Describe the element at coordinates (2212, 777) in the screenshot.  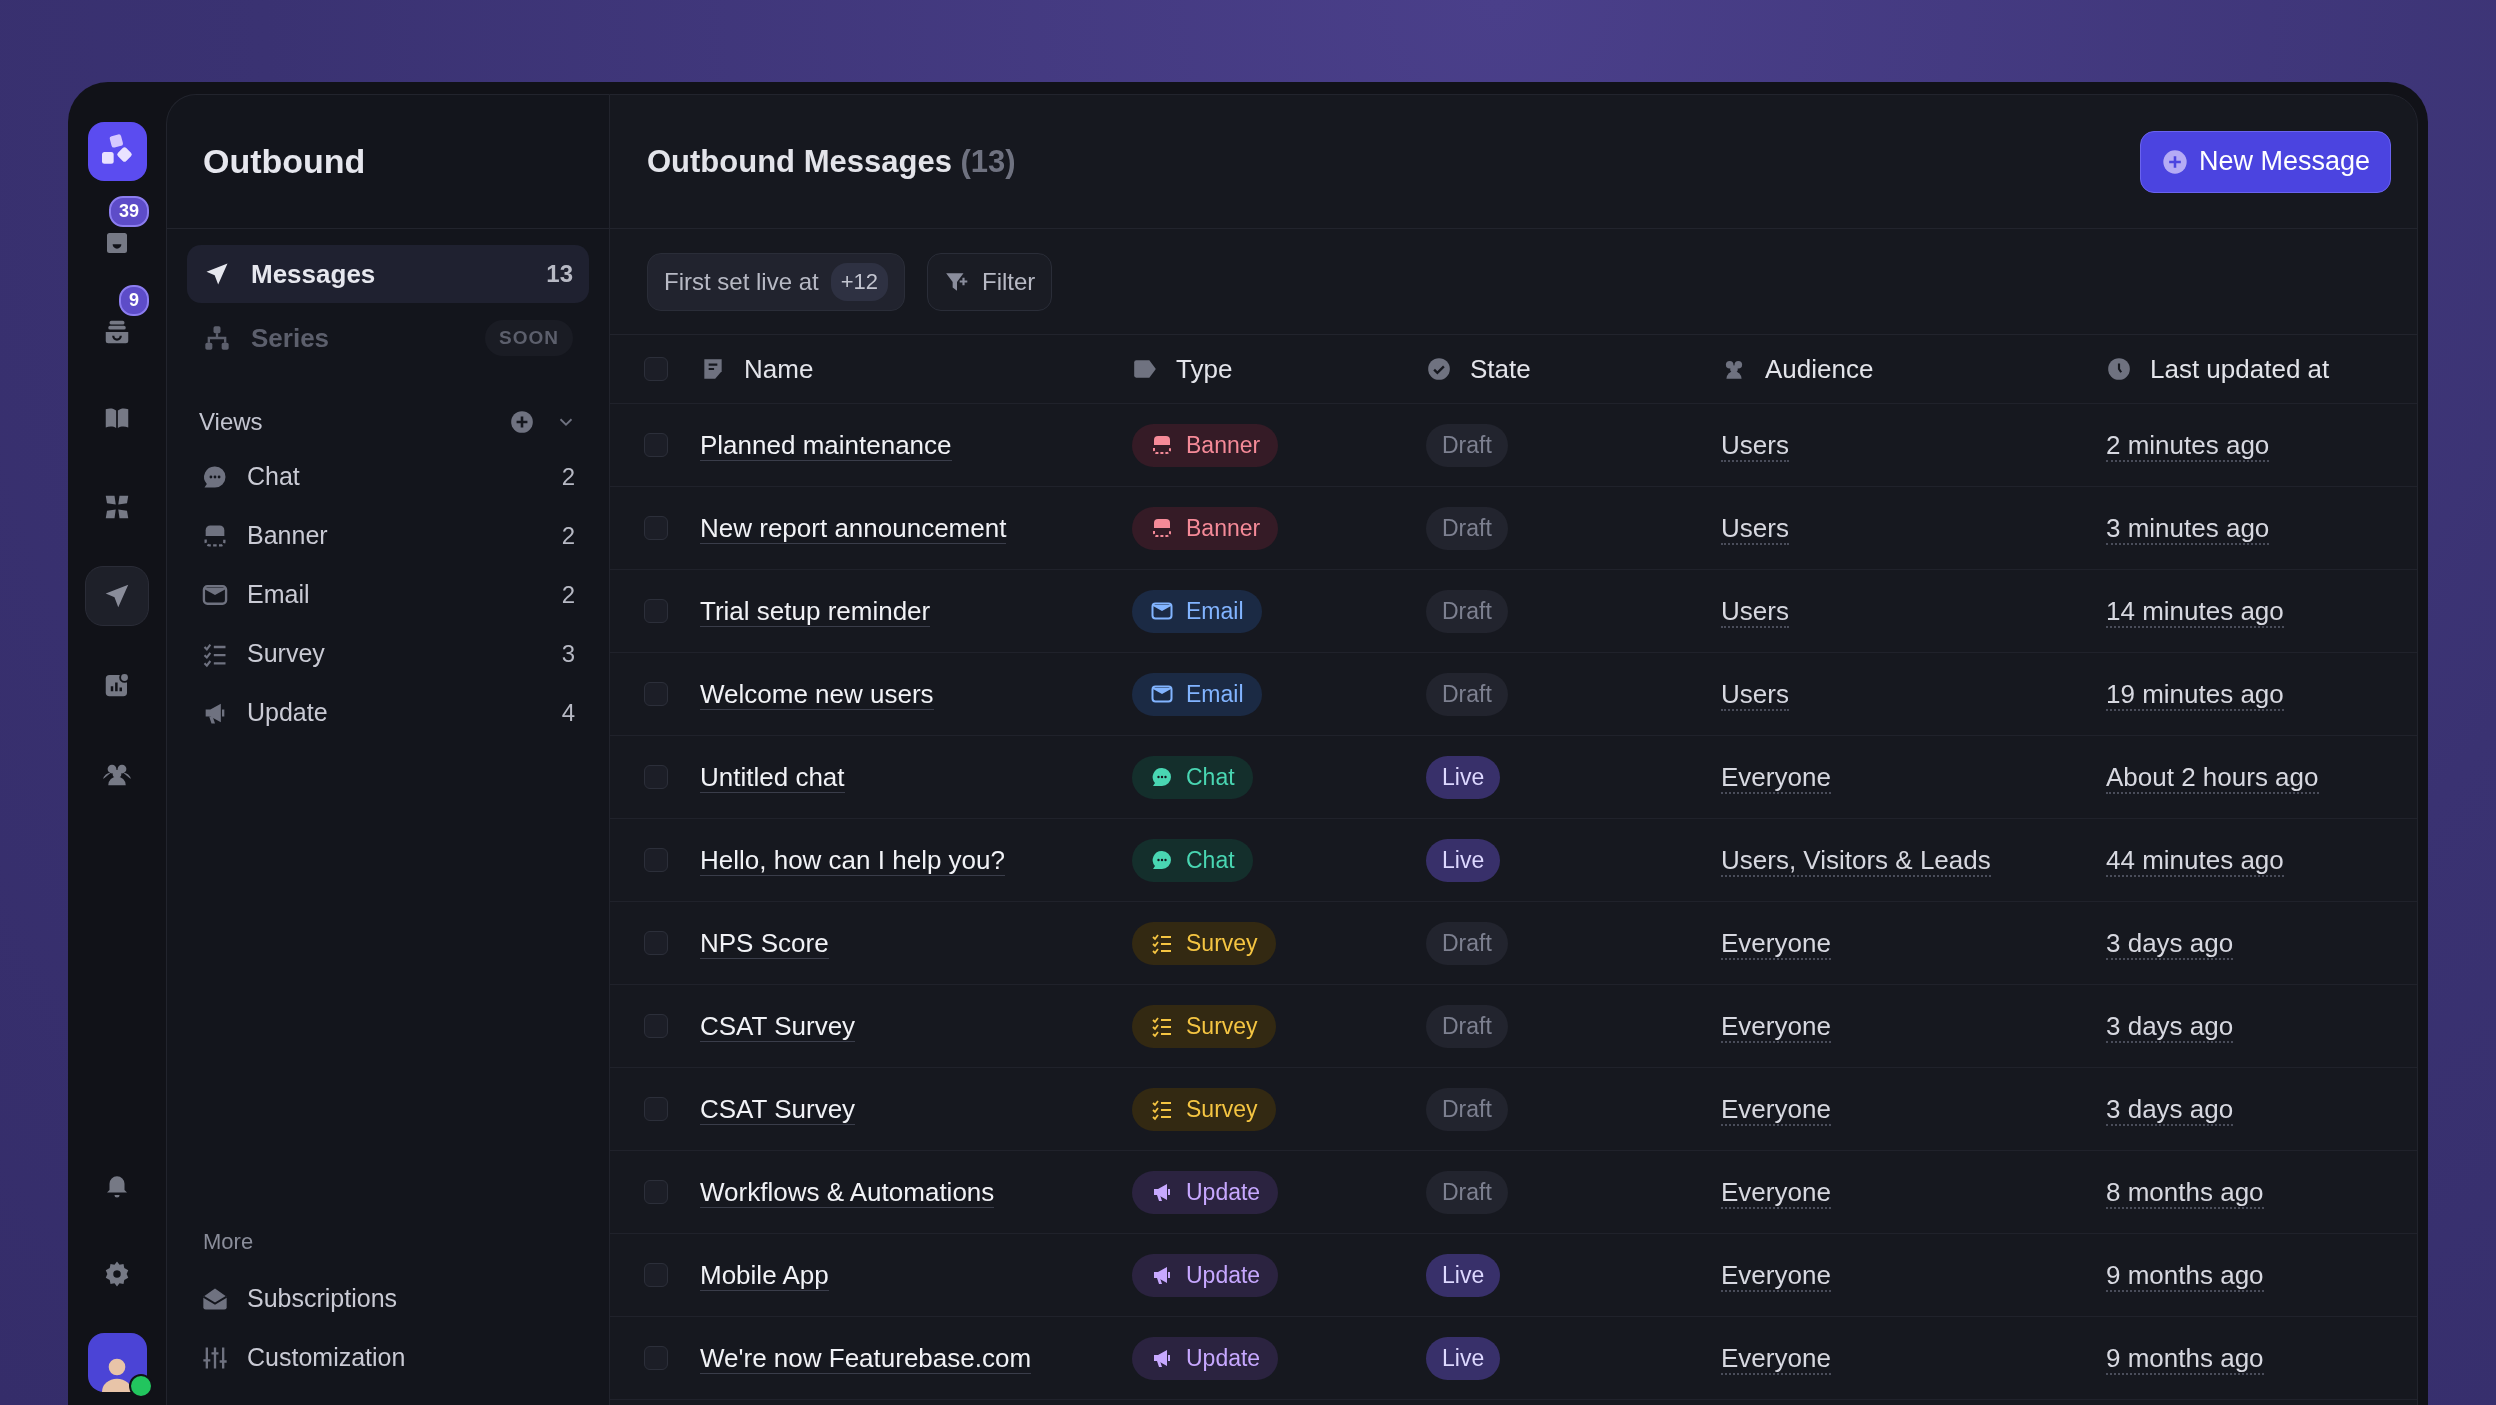
I see `updated-time: About 2 hours ago` at that location.